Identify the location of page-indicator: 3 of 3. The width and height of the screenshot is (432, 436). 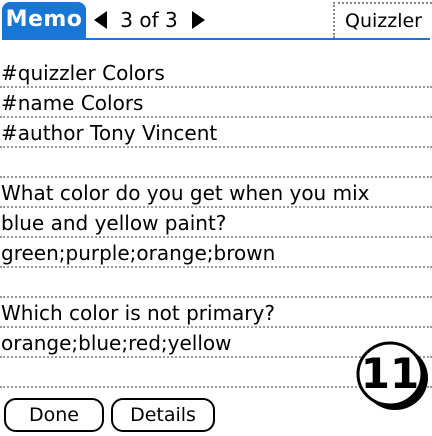
(149, 20).